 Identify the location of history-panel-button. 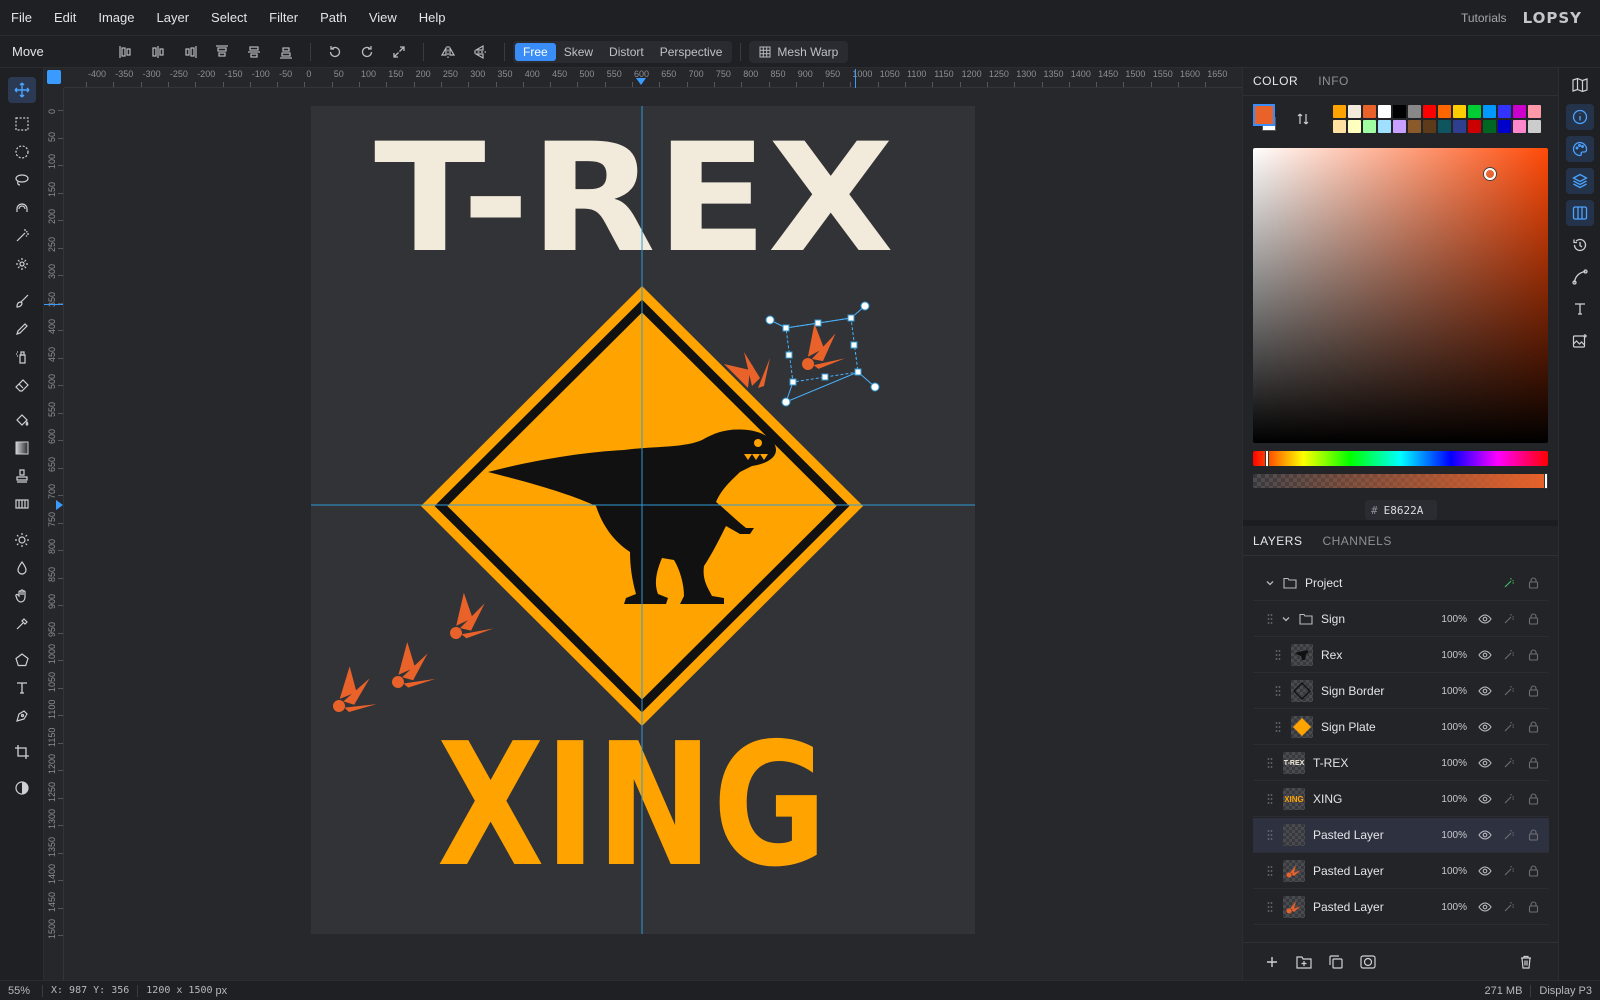
(1580, 245).